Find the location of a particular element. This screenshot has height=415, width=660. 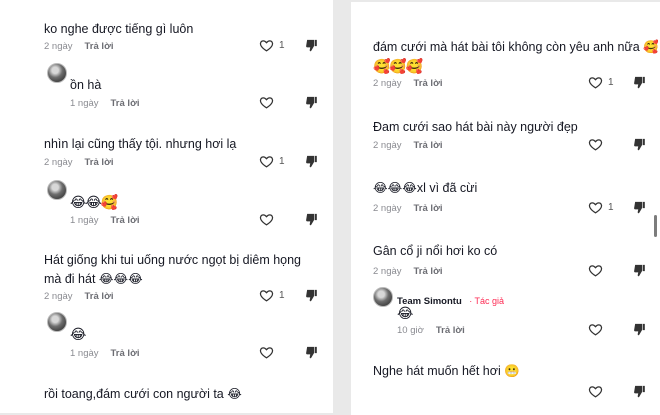

comment-text: 😂😂🥰 is located at coordinates (94, 202).